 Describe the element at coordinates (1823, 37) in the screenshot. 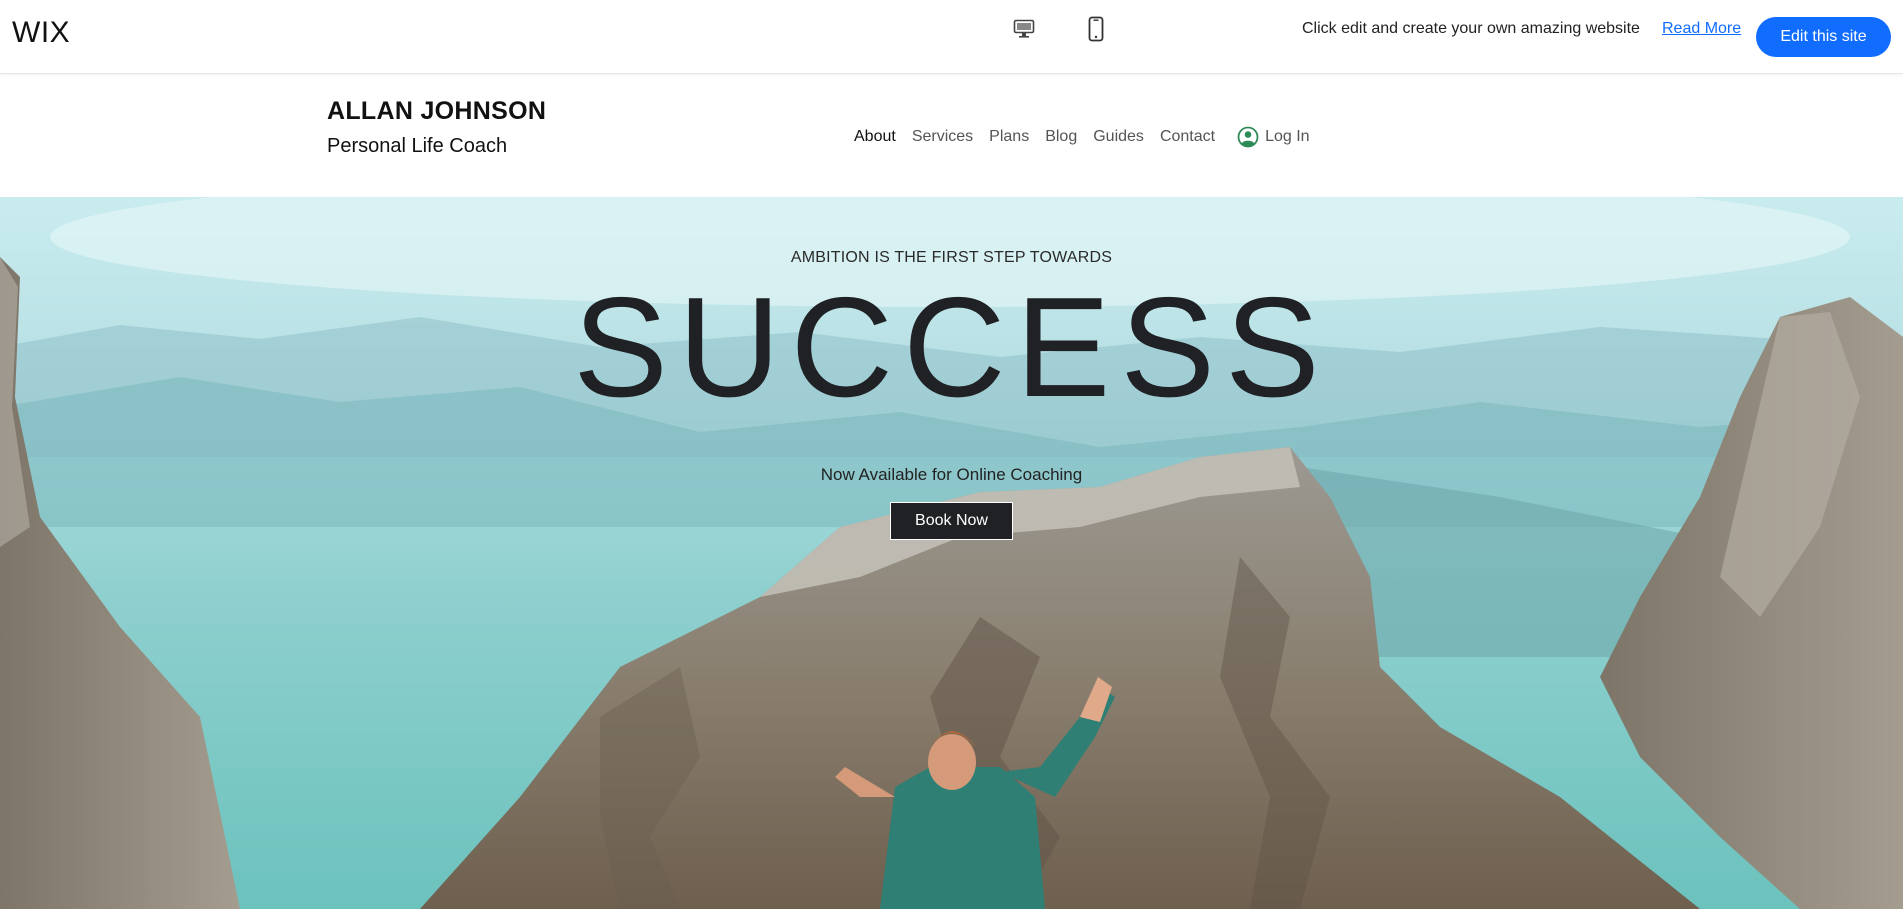

I see `edit-site-button: Edit this site` at that location.